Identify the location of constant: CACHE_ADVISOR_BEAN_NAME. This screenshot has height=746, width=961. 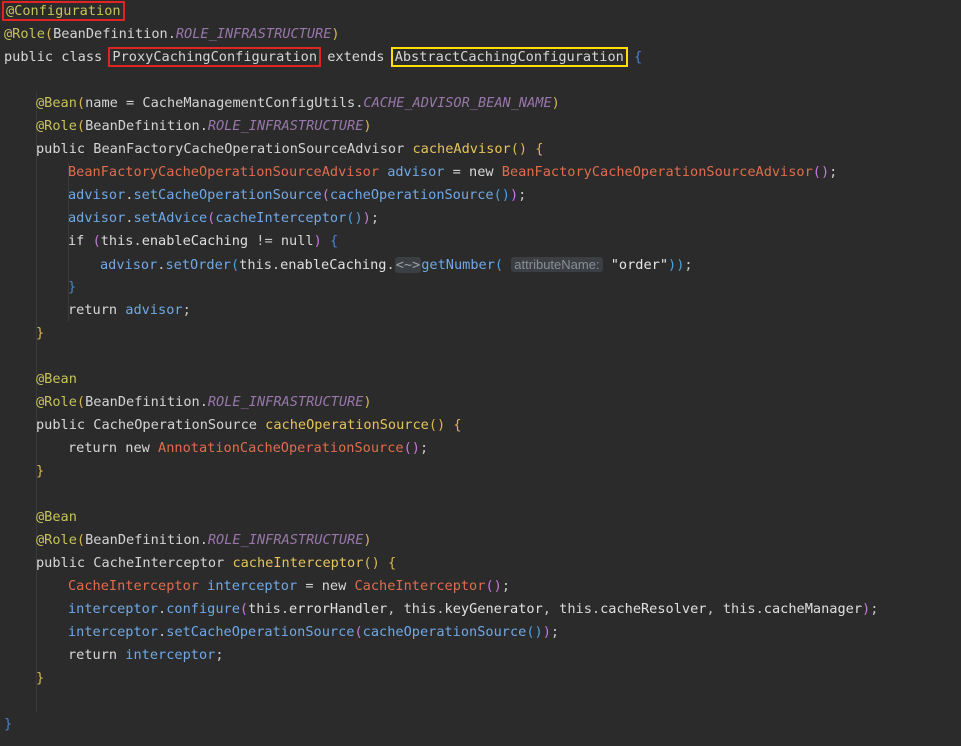
(457, 103).